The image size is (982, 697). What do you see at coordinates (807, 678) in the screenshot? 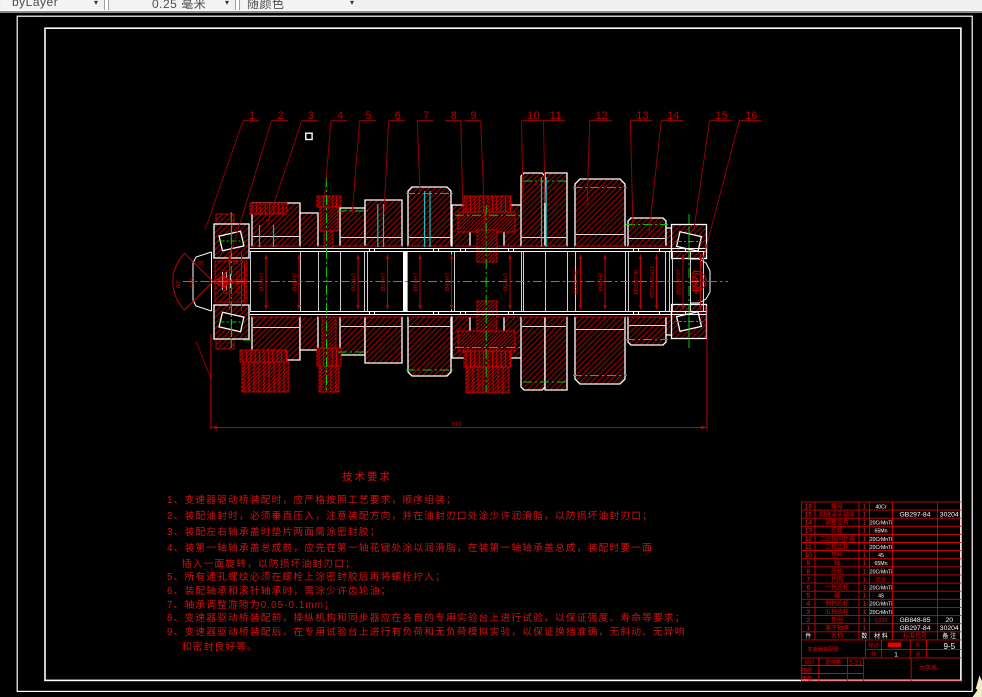
I see `svg-text: 审核` at bounding box center [807, 678].